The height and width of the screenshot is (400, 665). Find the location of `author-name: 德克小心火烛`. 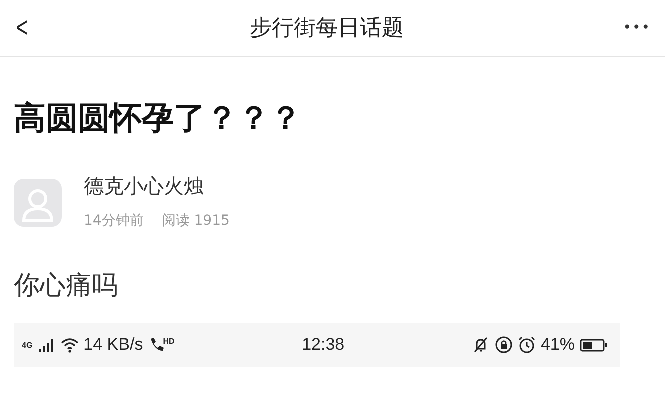

author-name: 德克小心火烛 is located at coordinates (157, 186).